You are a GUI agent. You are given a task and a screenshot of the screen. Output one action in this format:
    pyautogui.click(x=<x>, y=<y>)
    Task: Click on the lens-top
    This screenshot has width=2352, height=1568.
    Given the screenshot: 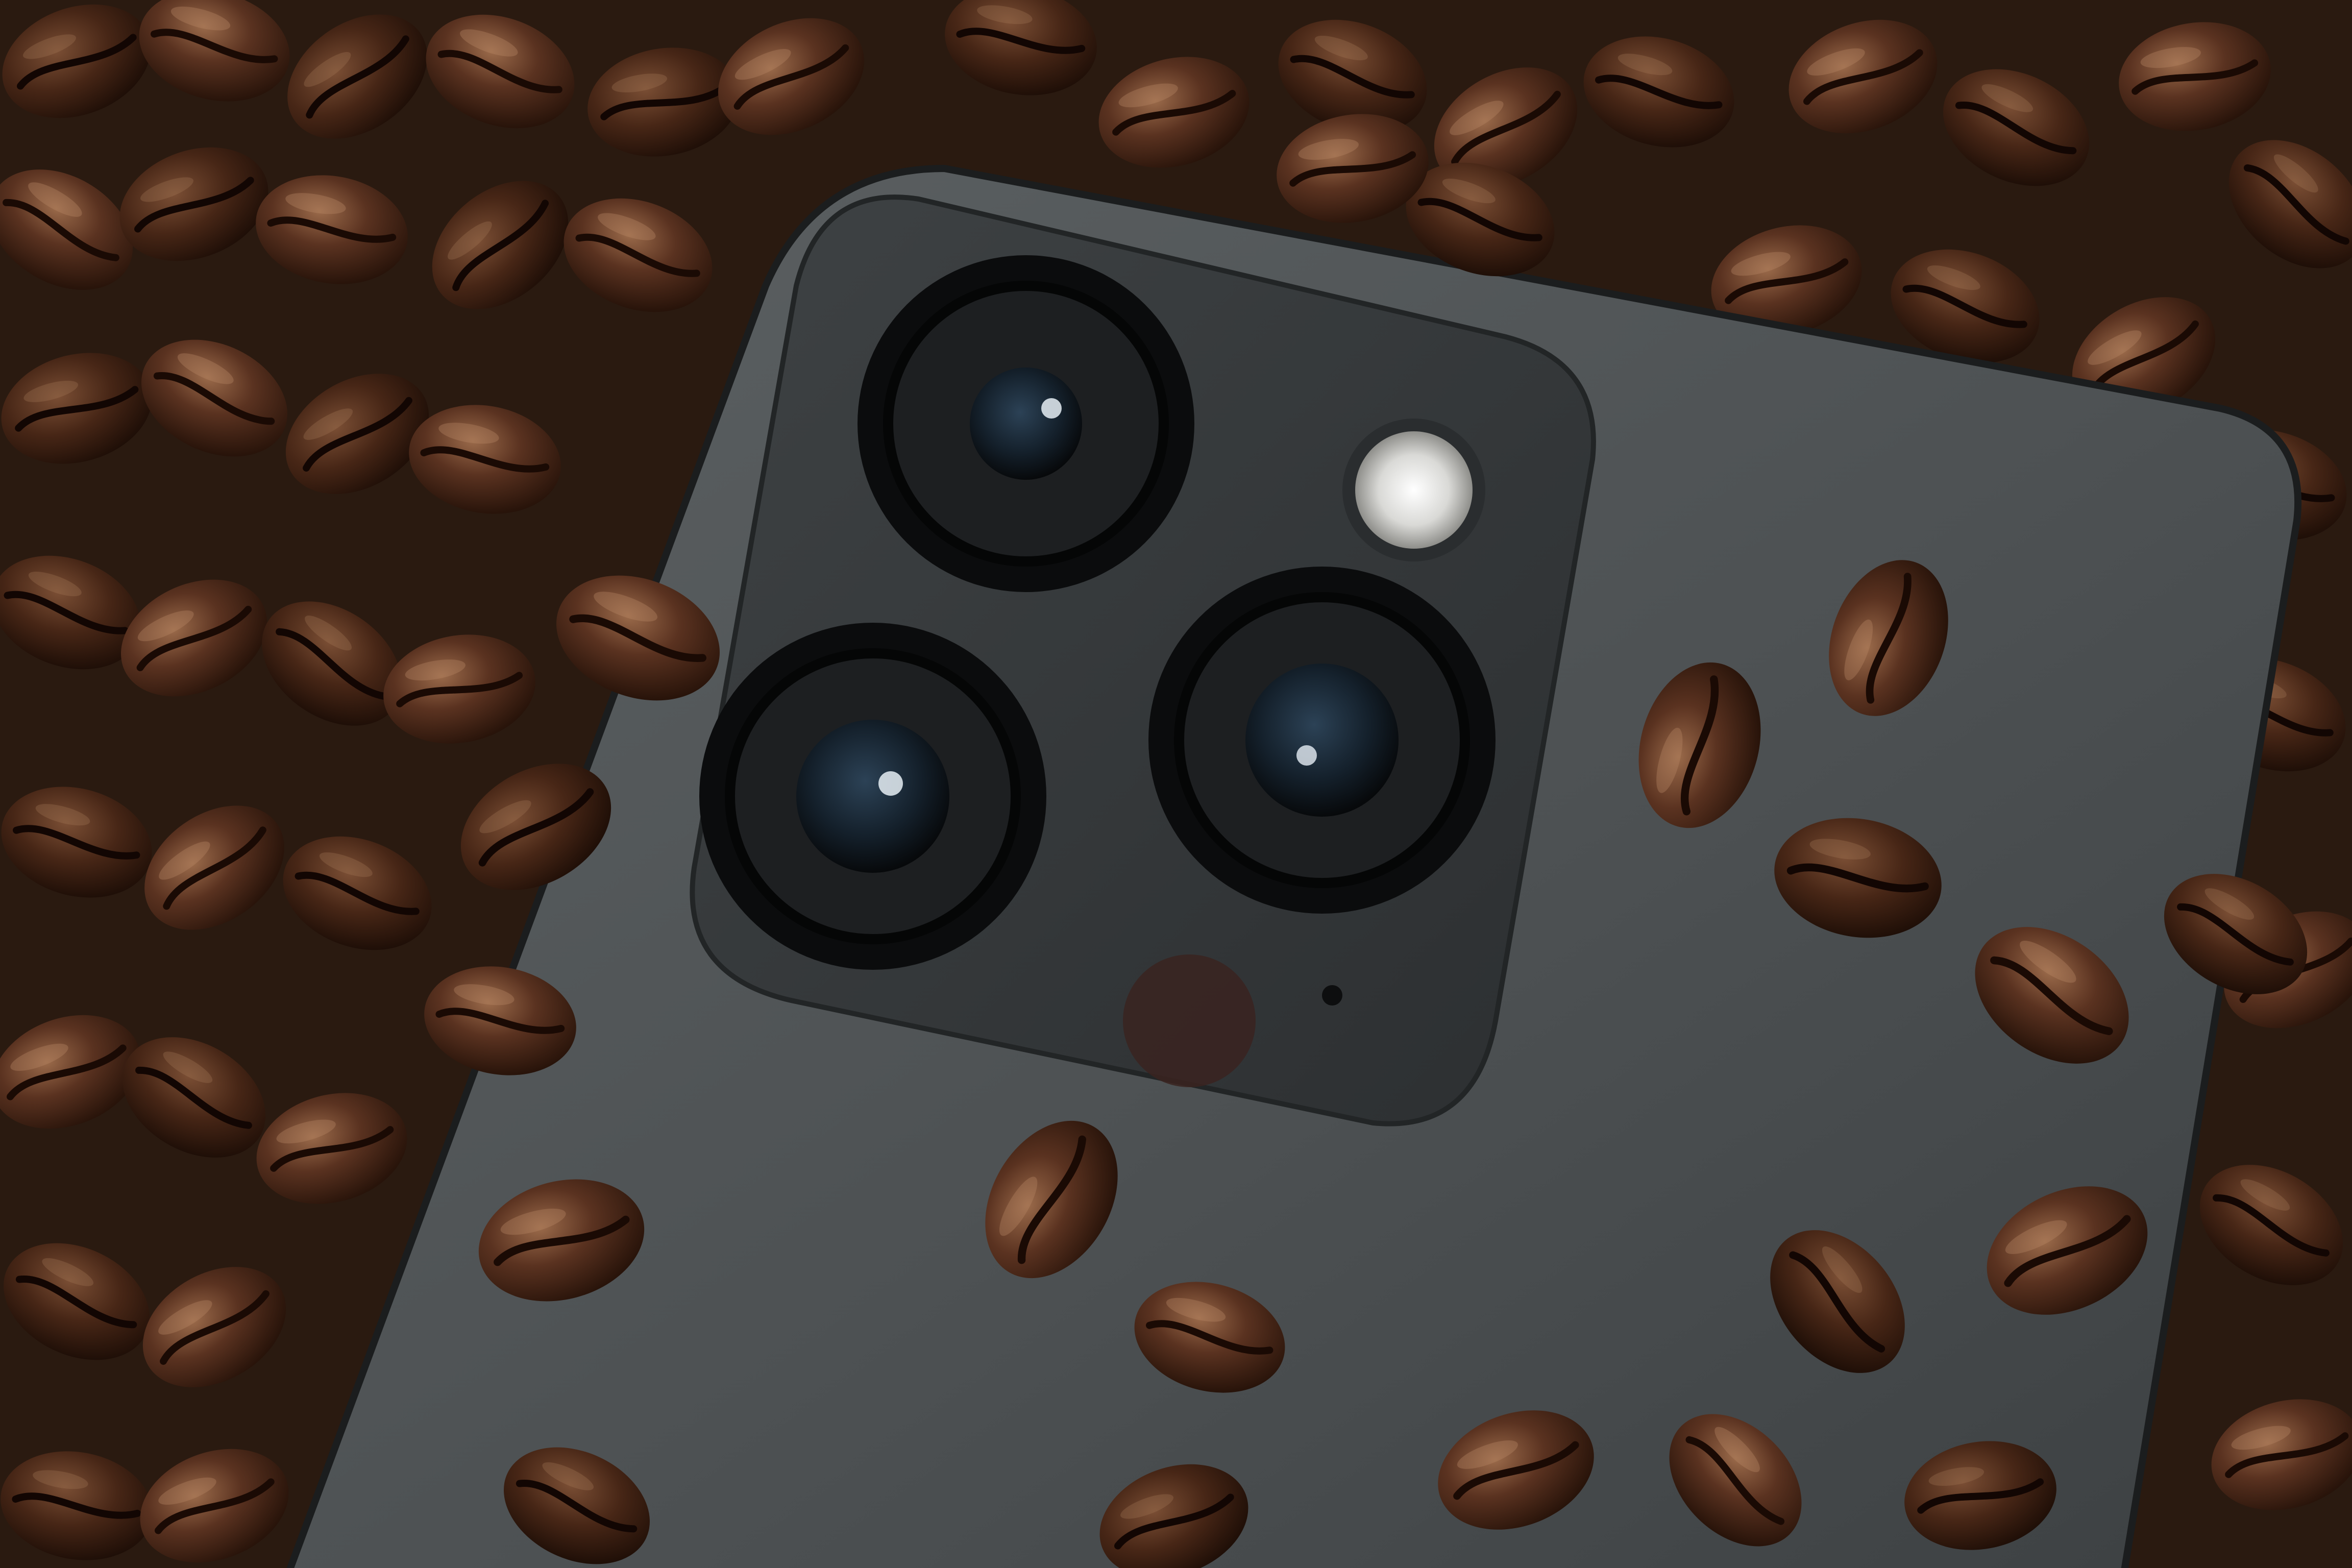 What is the action you would take?
    pyautogui.click(x=1025, y=423)
    